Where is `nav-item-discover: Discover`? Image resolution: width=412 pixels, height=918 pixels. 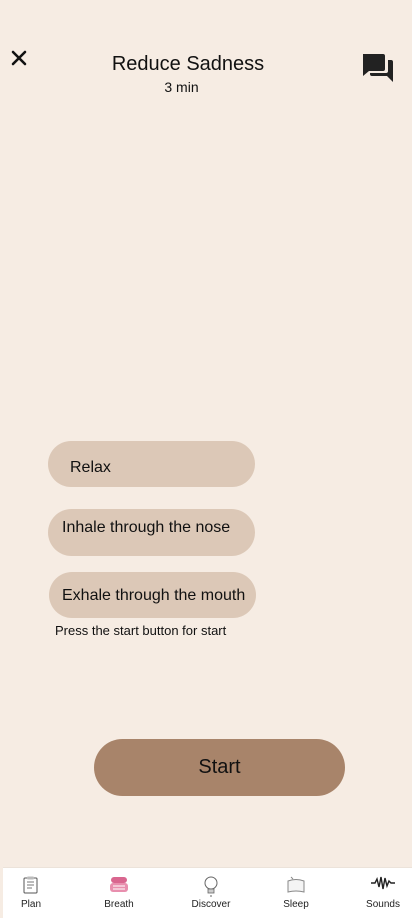 nav-item-discover: Discover is located at coordinates (211, 893).